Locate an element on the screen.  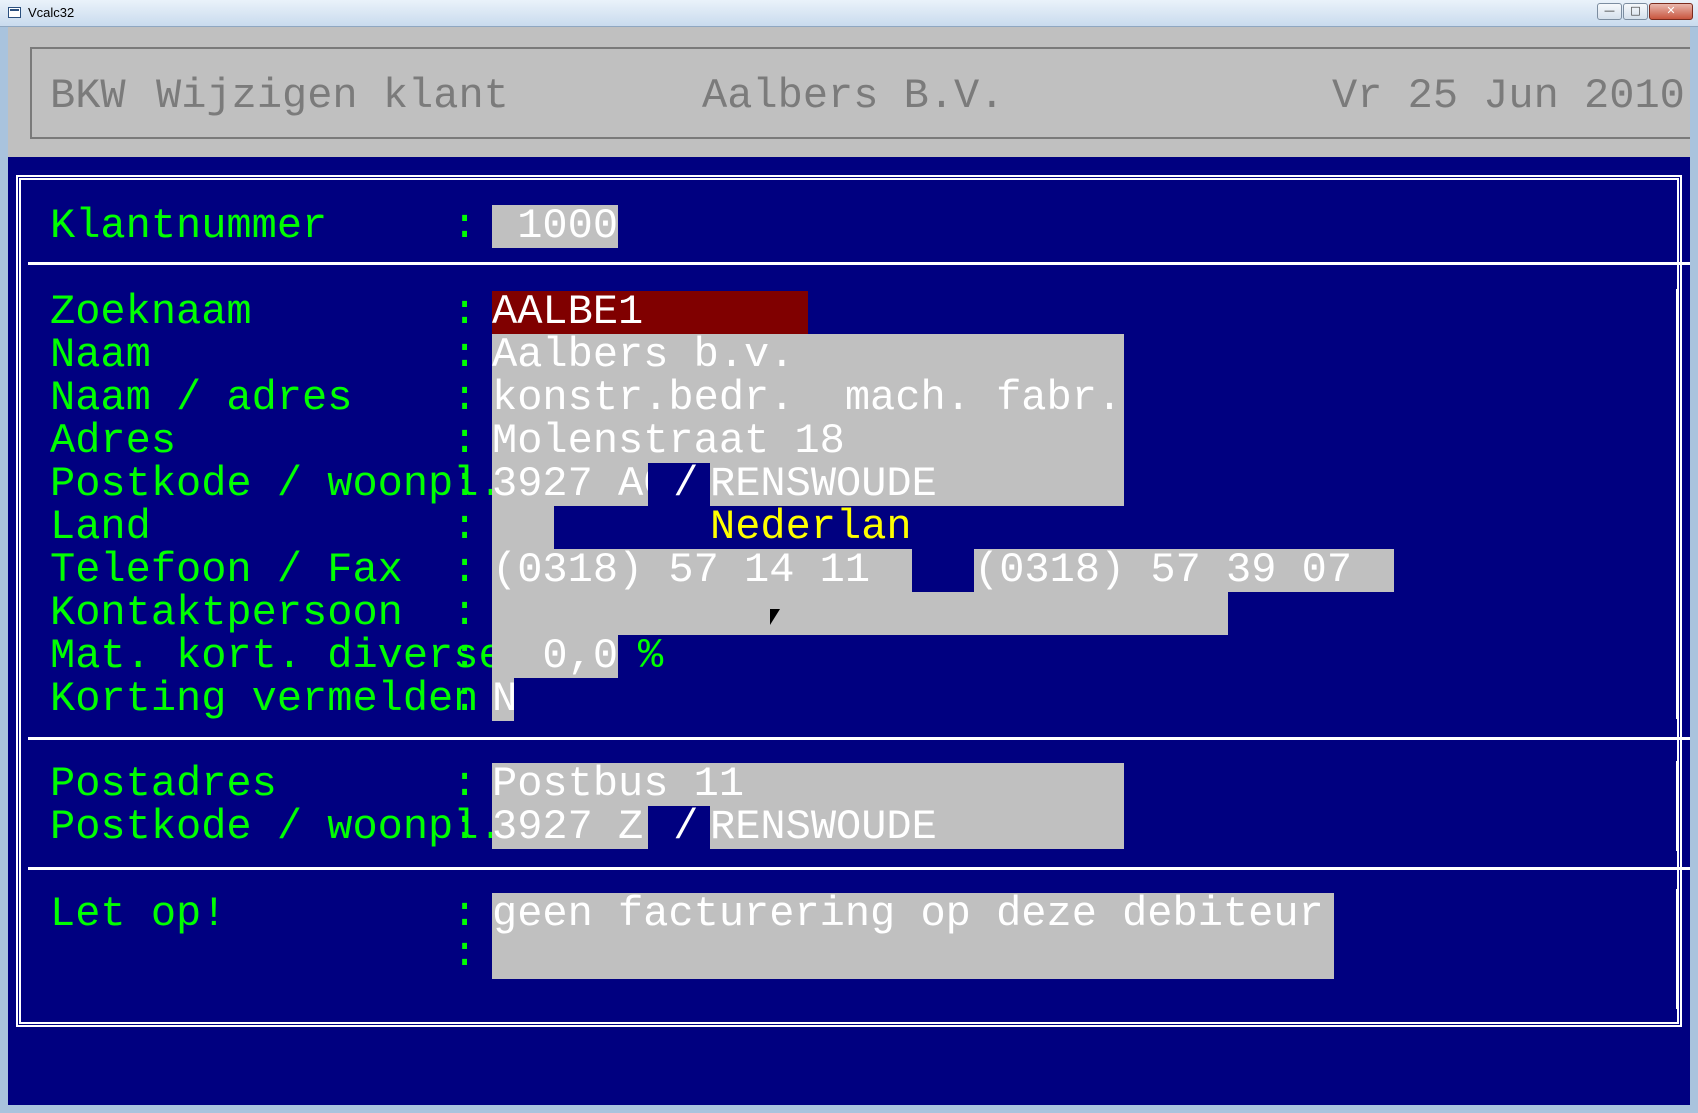
post-postkode-slash: / is located at coordinates (679, 827).